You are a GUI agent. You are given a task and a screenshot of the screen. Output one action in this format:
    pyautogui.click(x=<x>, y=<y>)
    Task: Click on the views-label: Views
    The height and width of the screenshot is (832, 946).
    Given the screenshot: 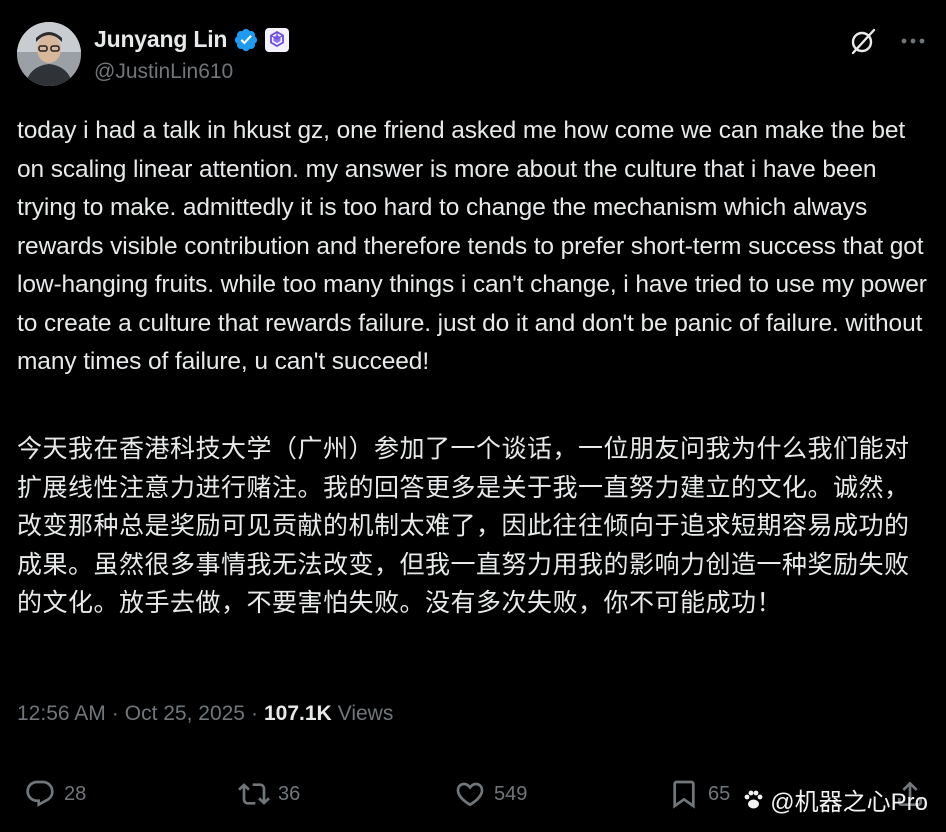 What is the action you would take?
    pyautogui.click(x=365, y=713)
    